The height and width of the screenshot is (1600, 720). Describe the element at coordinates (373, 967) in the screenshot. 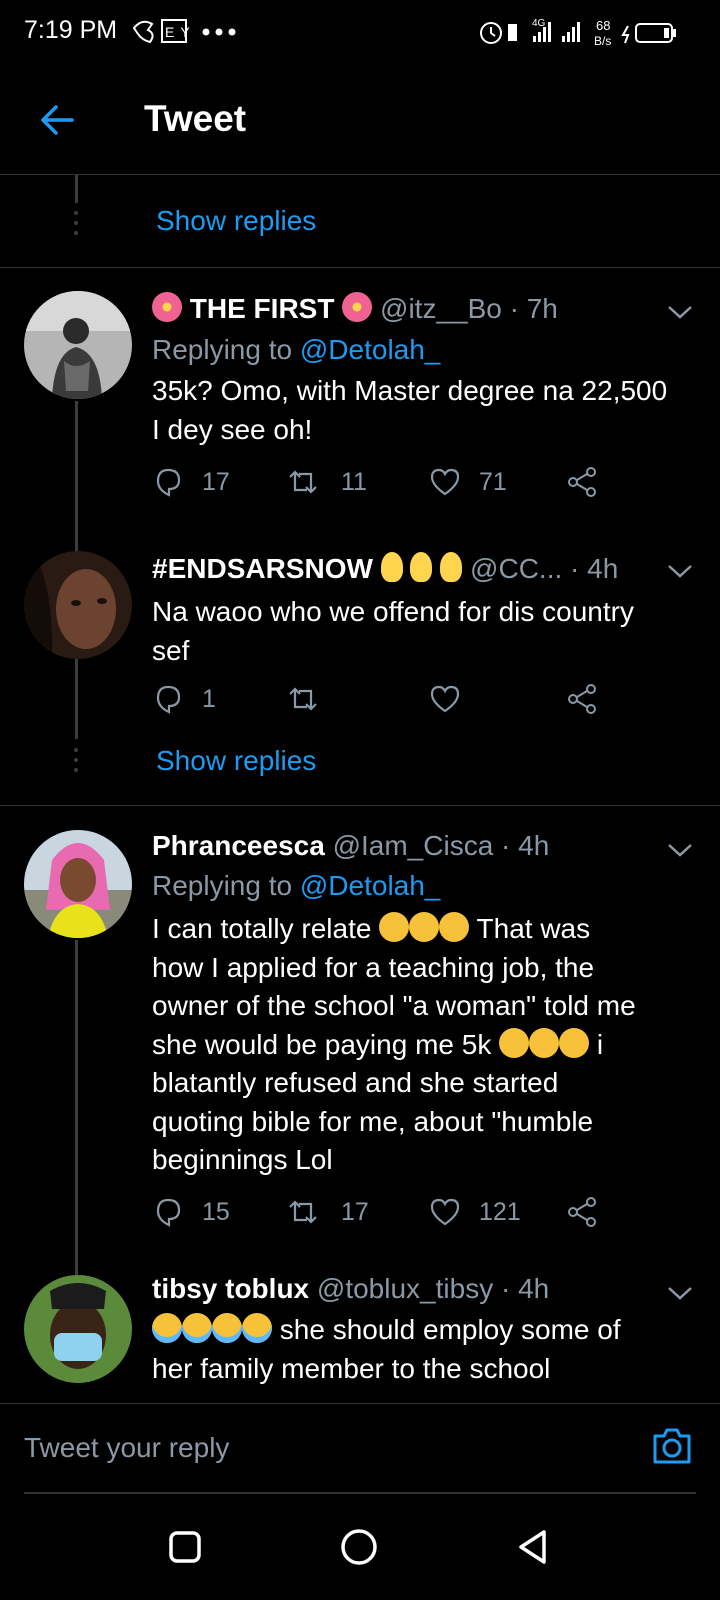

I see `tweet-text-line: how I applied for a teaching job, the` at that location.